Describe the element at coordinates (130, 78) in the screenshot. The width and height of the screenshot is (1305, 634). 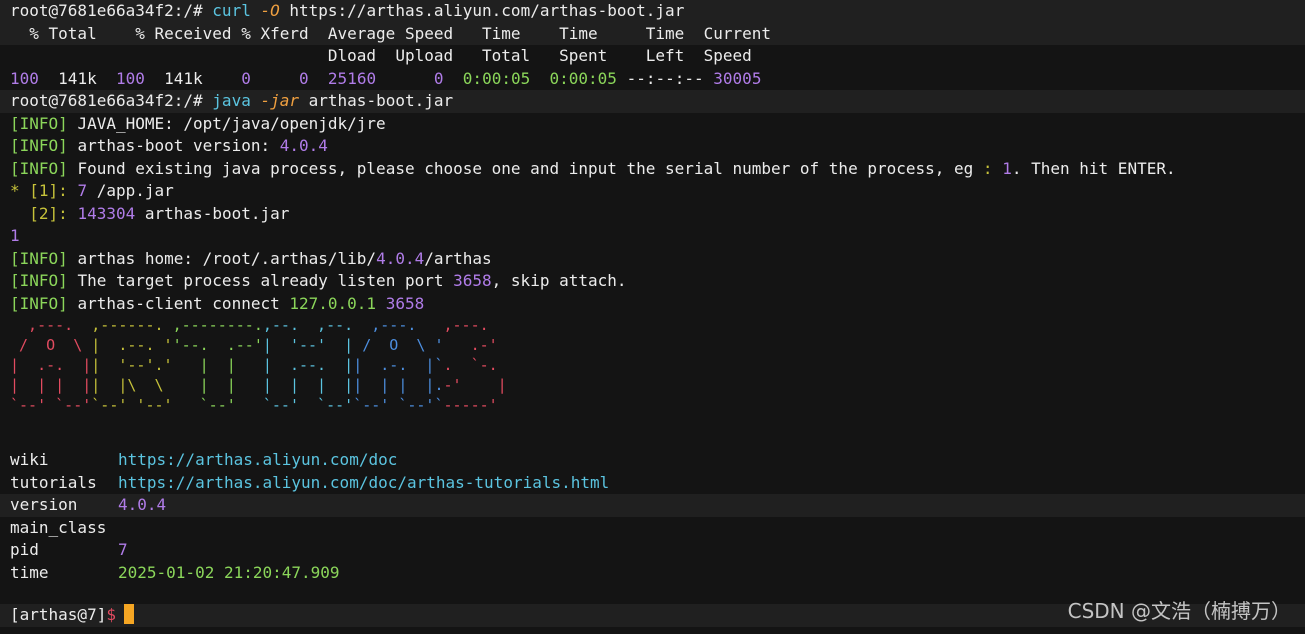
I see `curl-received-percent: 100` at that location.